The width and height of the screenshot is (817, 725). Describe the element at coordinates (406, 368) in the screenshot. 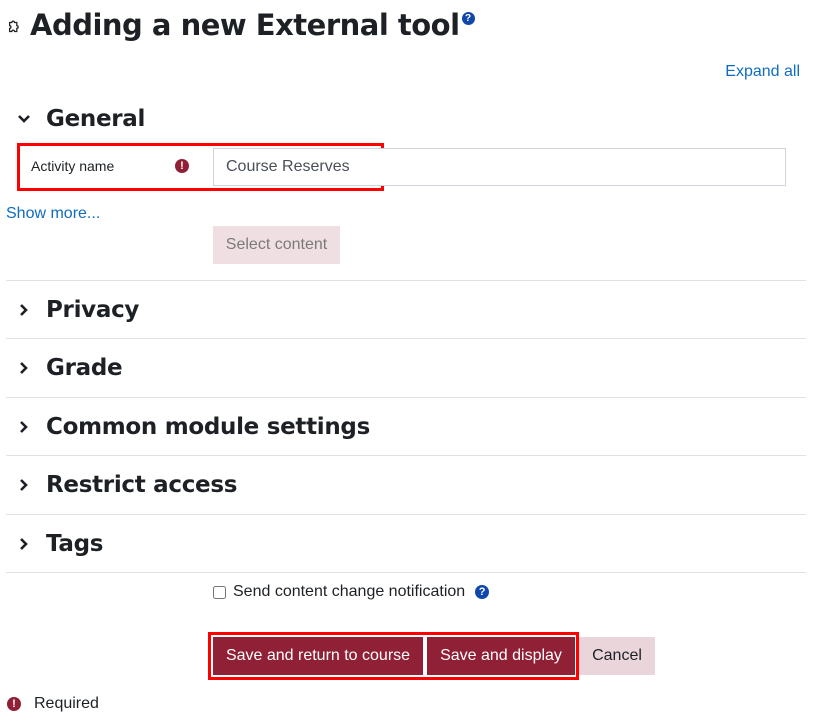

I see `section-grade: Grade` at that location.